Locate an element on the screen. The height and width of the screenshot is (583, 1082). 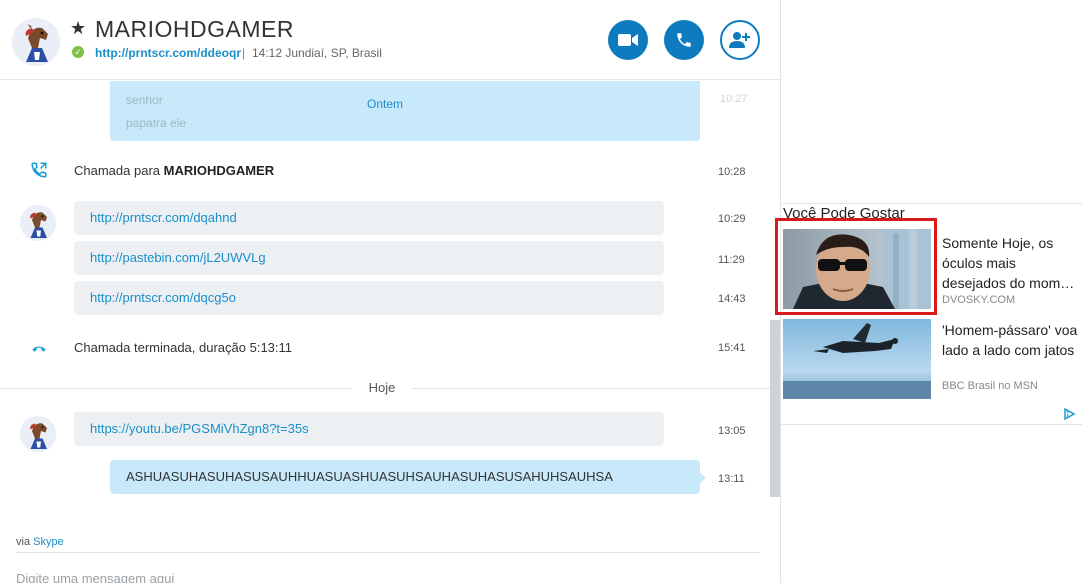
video-call-button is located at coordinates (628, 40).